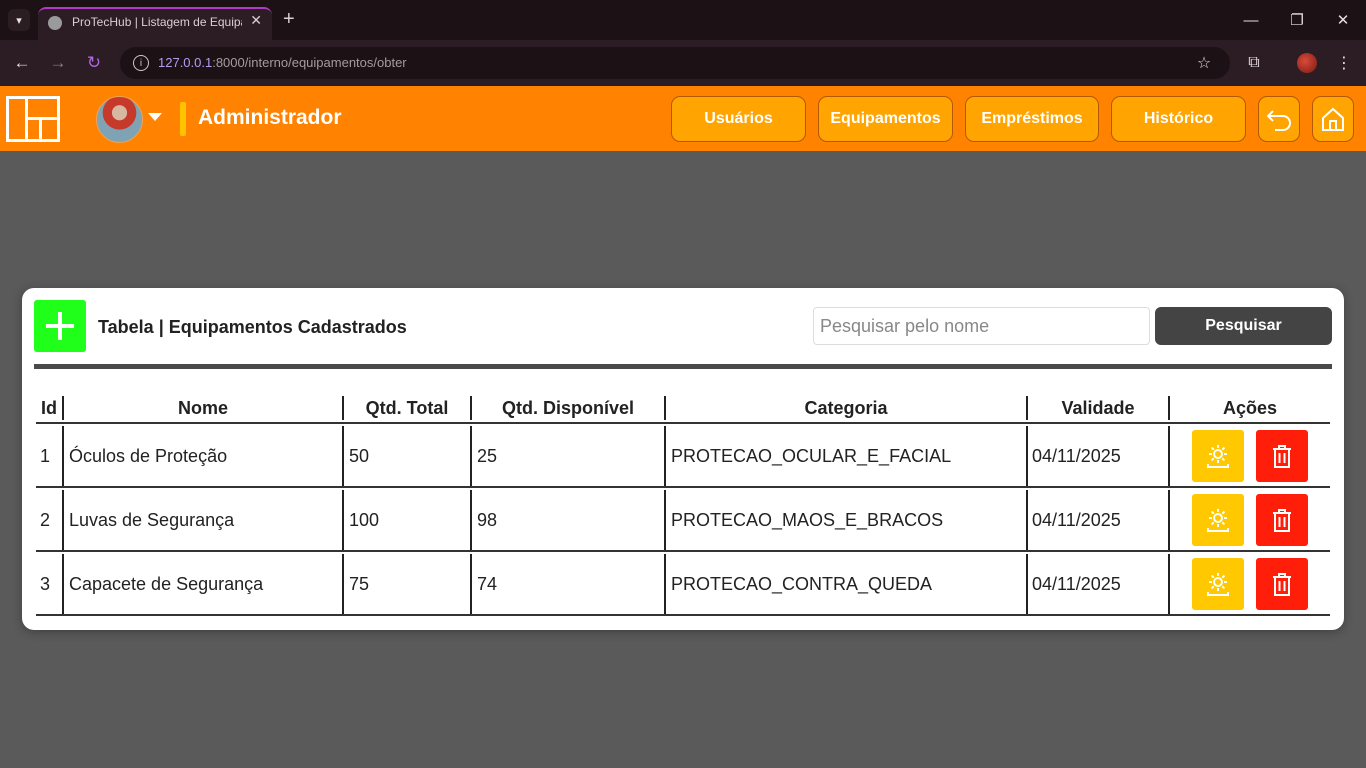 This screenshot has height=768, width=1366. What do you see at coordinates (1254, 63) in the screenshot?
I see `extensions-icon: ⧉` at bounding box center [1254, 63].